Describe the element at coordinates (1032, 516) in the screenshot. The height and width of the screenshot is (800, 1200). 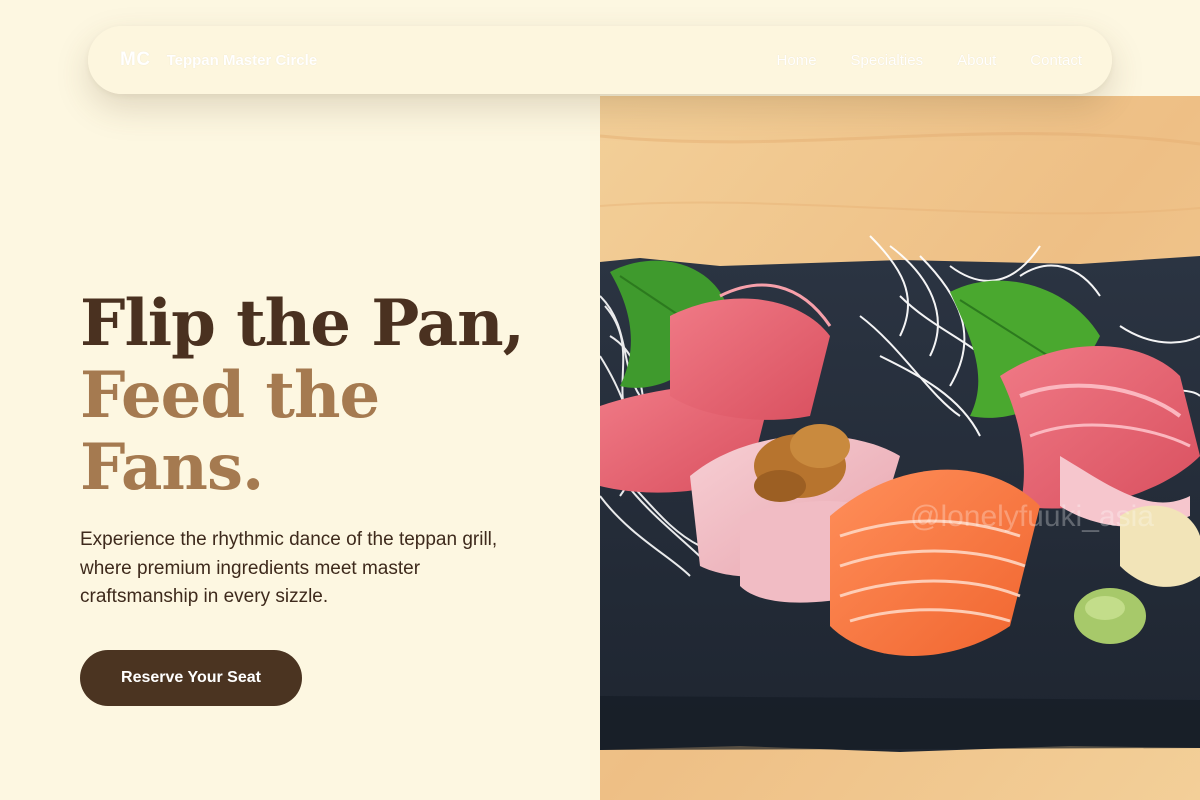
I see `image-watermark: @lonelyfuuki_asia` at that location.